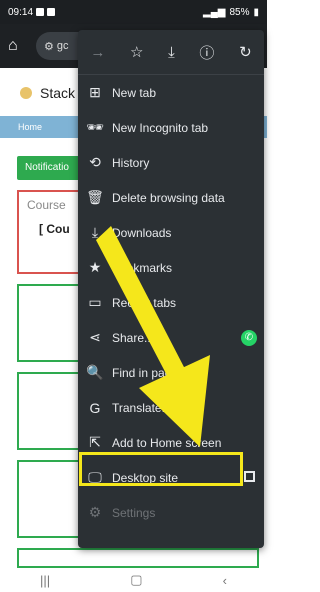 This screenshot has height=592, width=320. Describe the element at coordinates (171, 302) in the screenshot. I see `menu-item-recent-tabs: ▭ Recent tabs` at that location.